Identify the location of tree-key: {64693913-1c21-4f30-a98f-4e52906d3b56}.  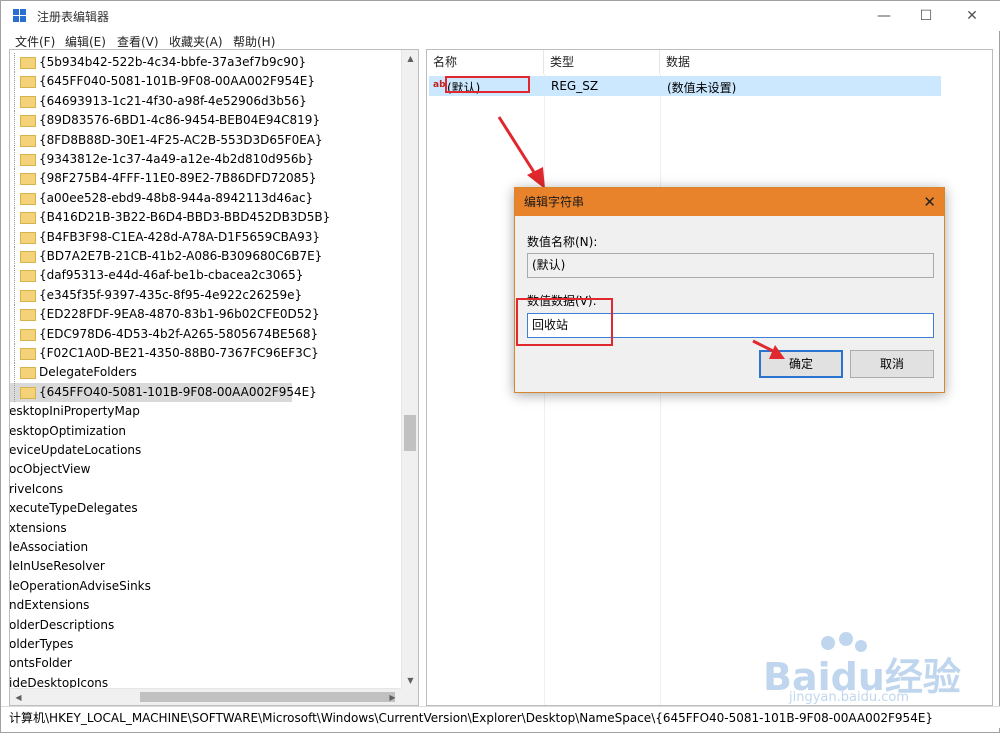
(160, 101).